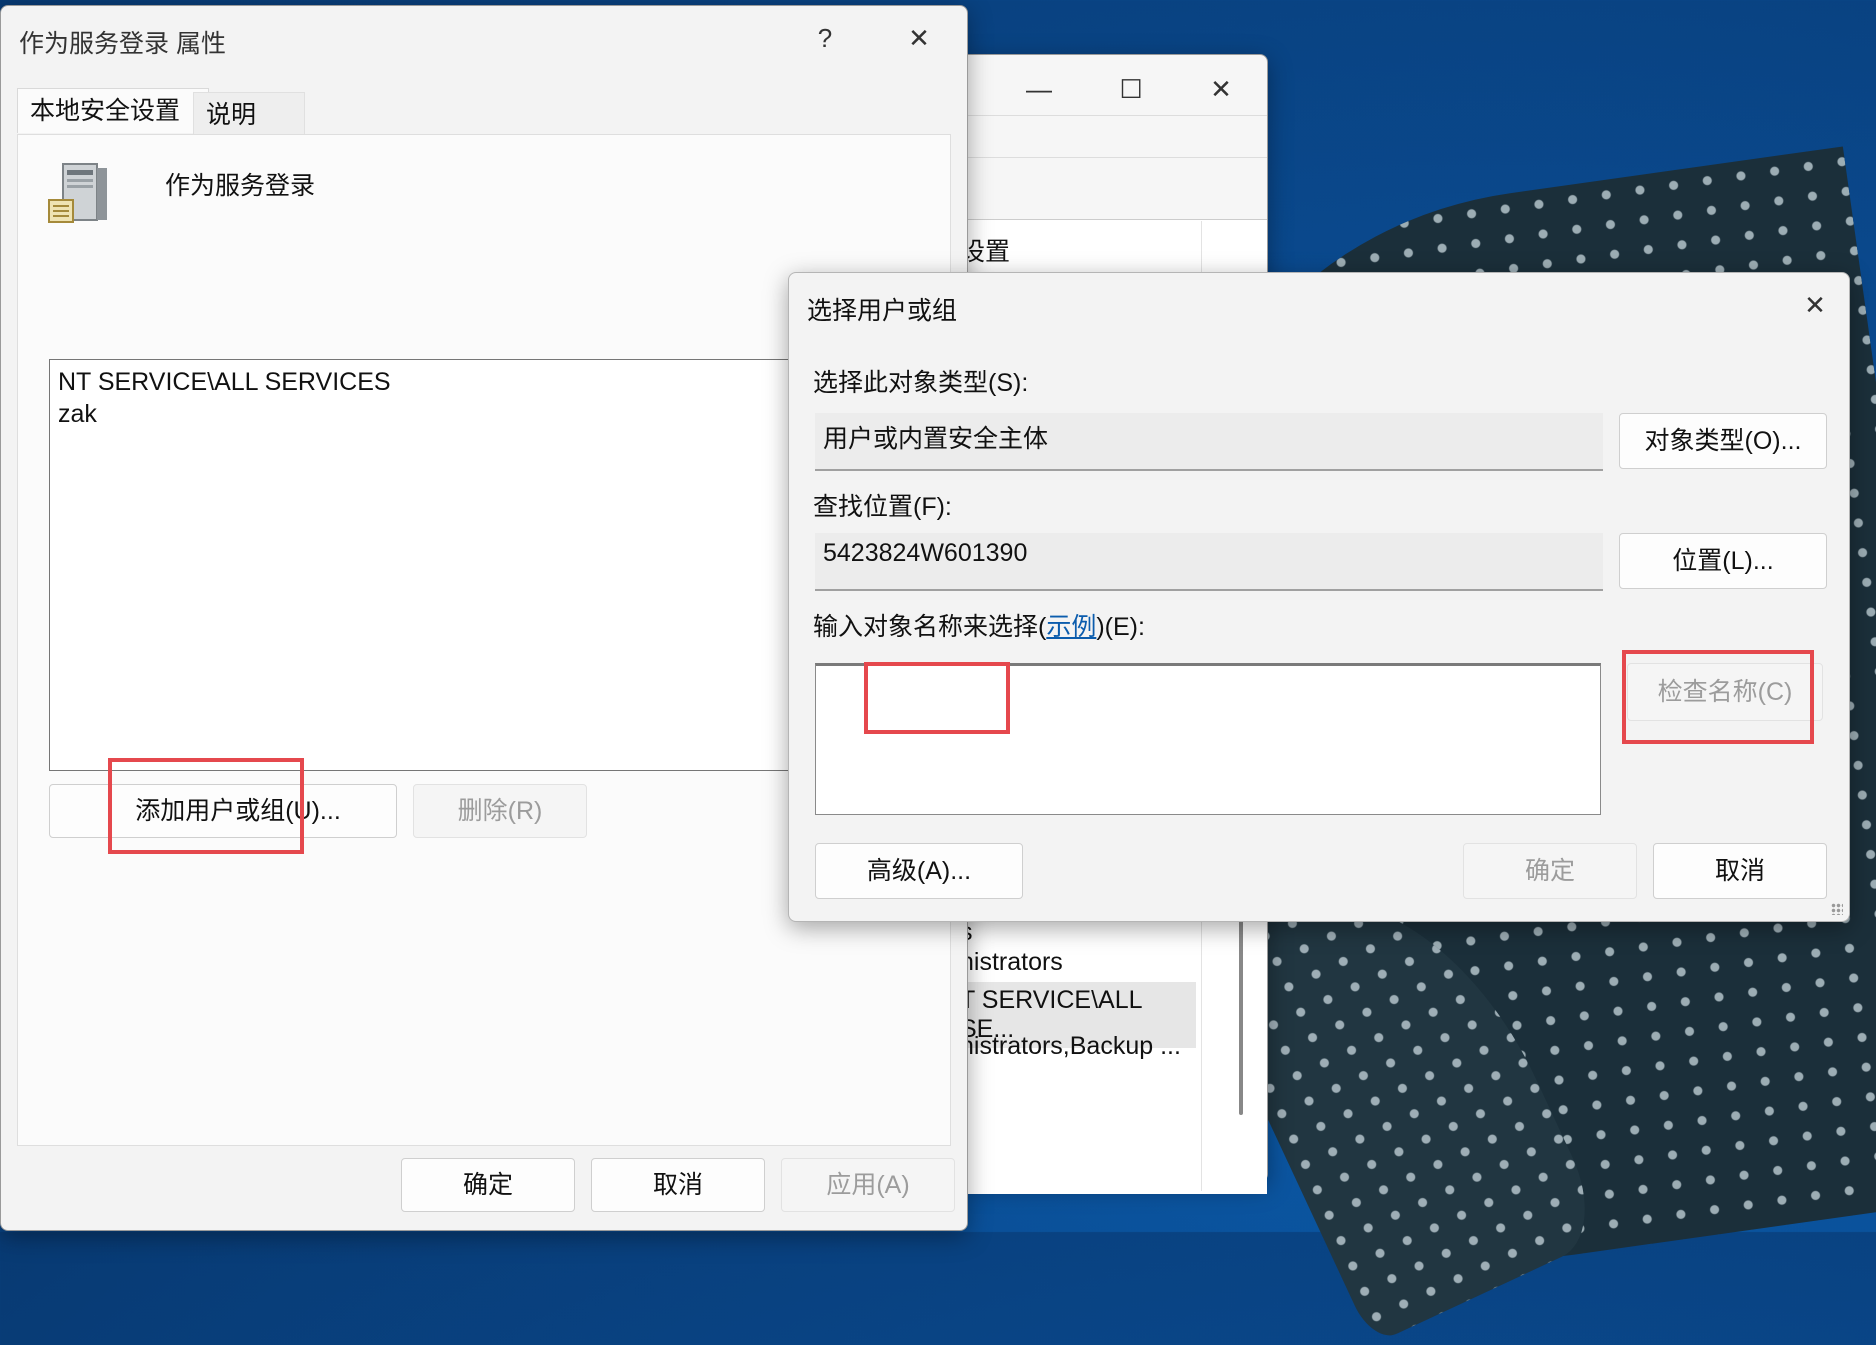  I want to click on list-item: nistrators, so click(1092, 962).